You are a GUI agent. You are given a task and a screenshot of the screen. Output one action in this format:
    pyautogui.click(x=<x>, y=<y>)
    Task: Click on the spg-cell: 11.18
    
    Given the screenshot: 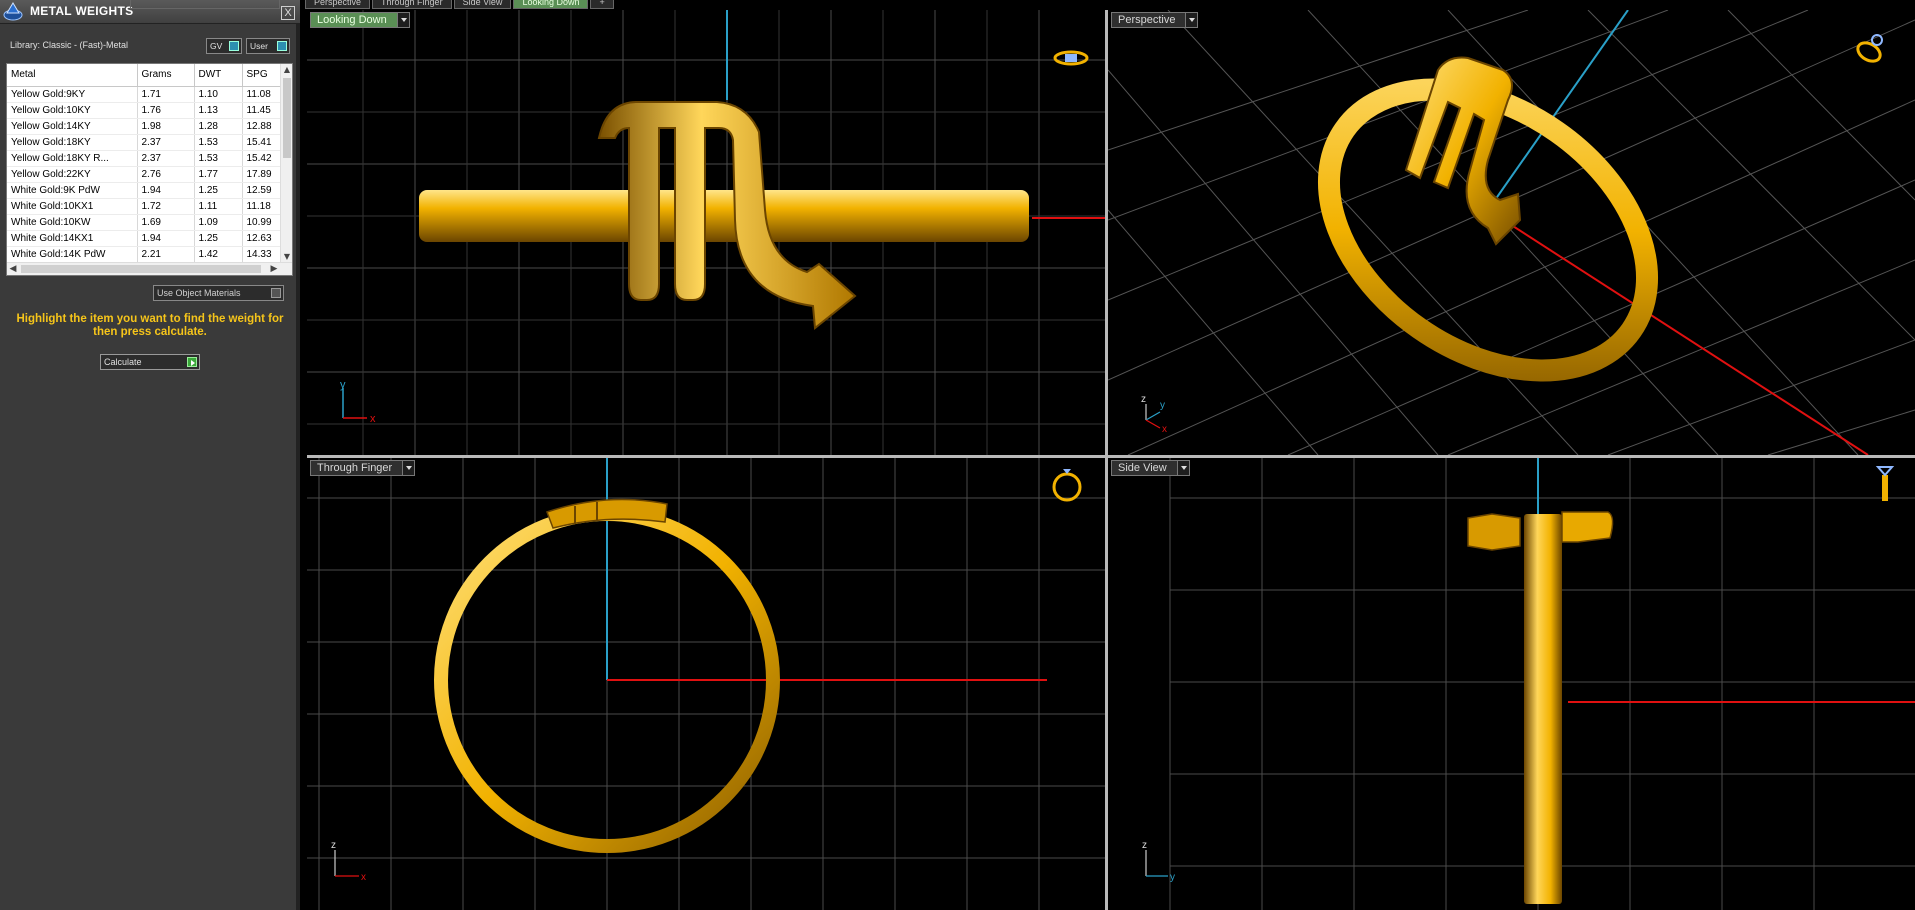 What is the action you would take?
    pyautogui.click(x=262, y=206)
    